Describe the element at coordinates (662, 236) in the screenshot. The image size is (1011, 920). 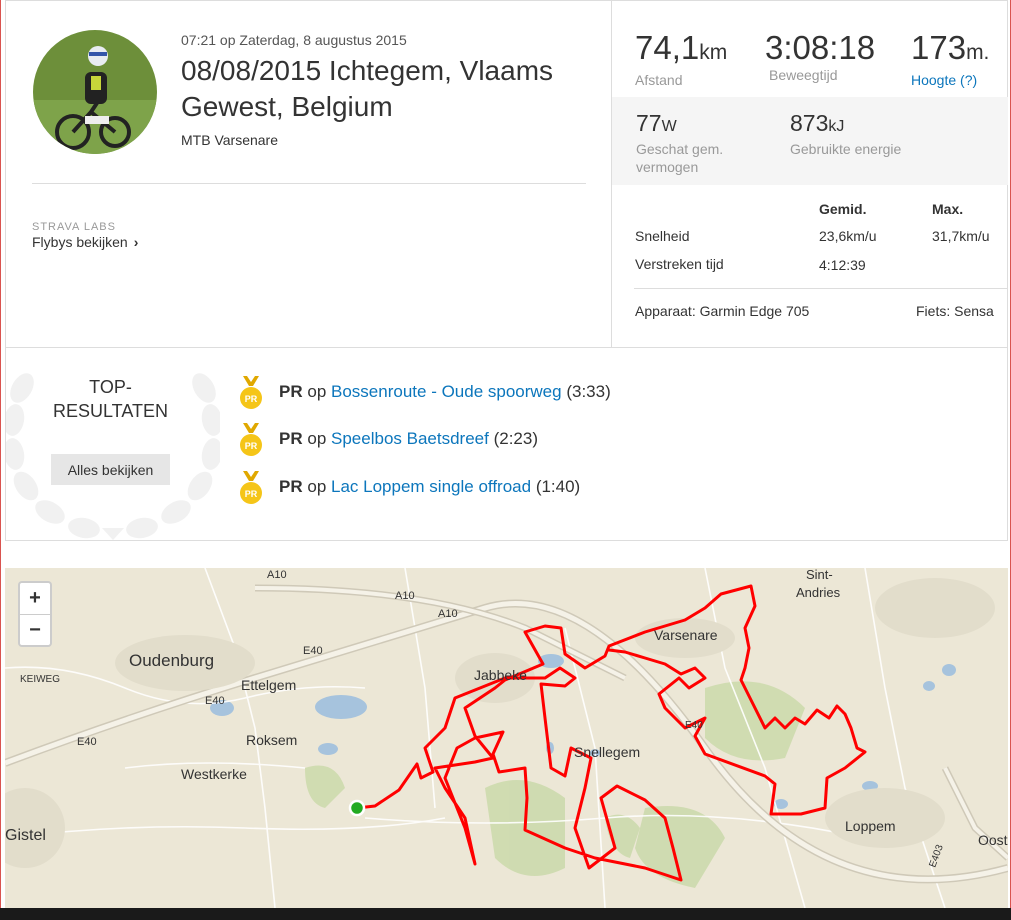
I see `row-speed-label: Snelheid` at that location.